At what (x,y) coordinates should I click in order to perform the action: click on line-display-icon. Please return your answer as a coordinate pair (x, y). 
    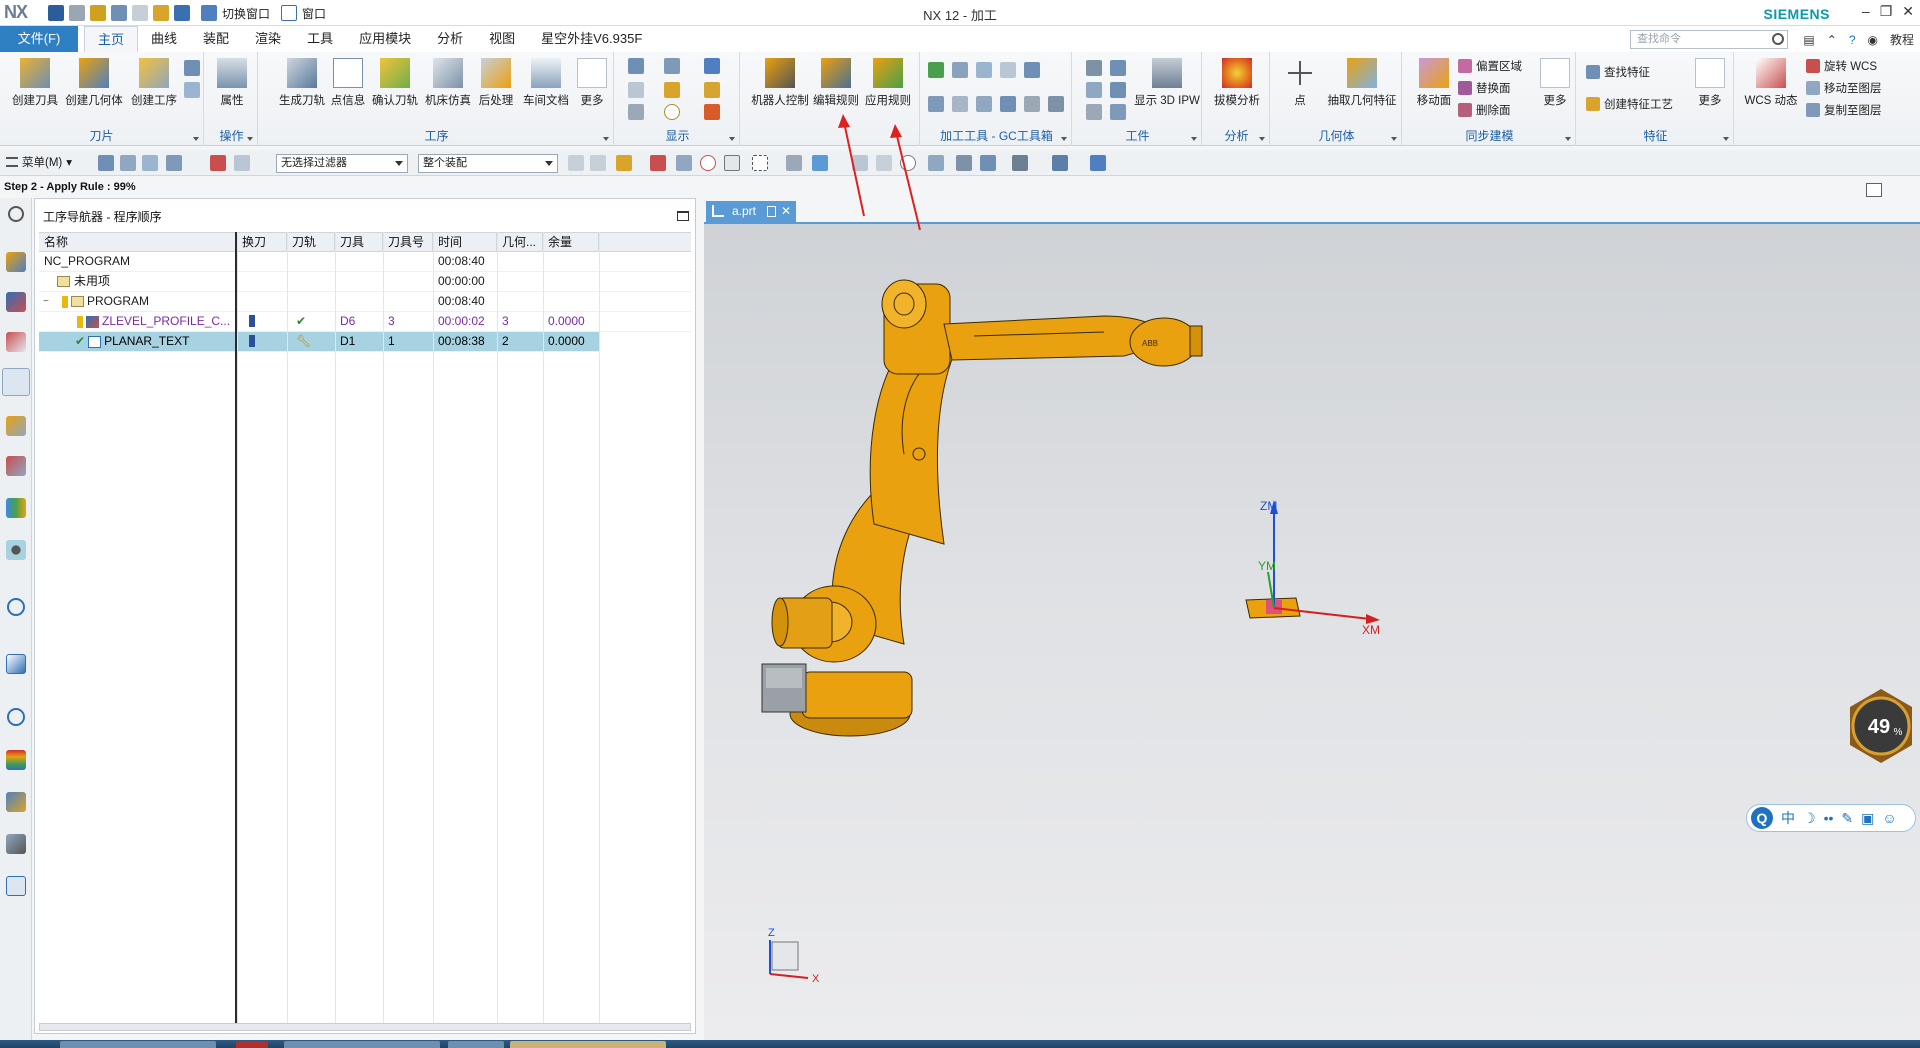
    Looking at the image, I should click on (712, 112).